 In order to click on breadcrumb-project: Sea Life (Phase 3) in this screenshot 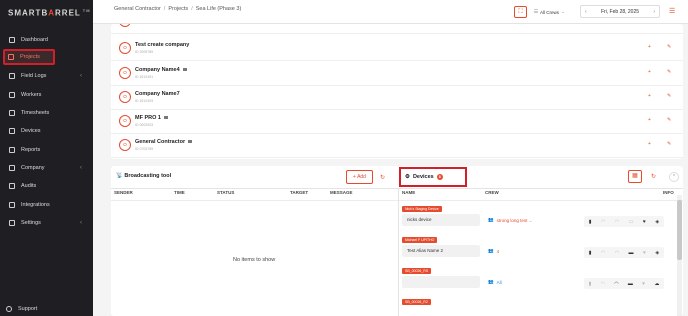, I will do `click(218, 9)`.